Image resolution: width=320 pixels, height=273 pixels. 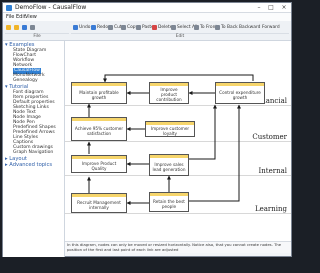 I want to click on undo-button: Undo, so click(x=81, y=27).